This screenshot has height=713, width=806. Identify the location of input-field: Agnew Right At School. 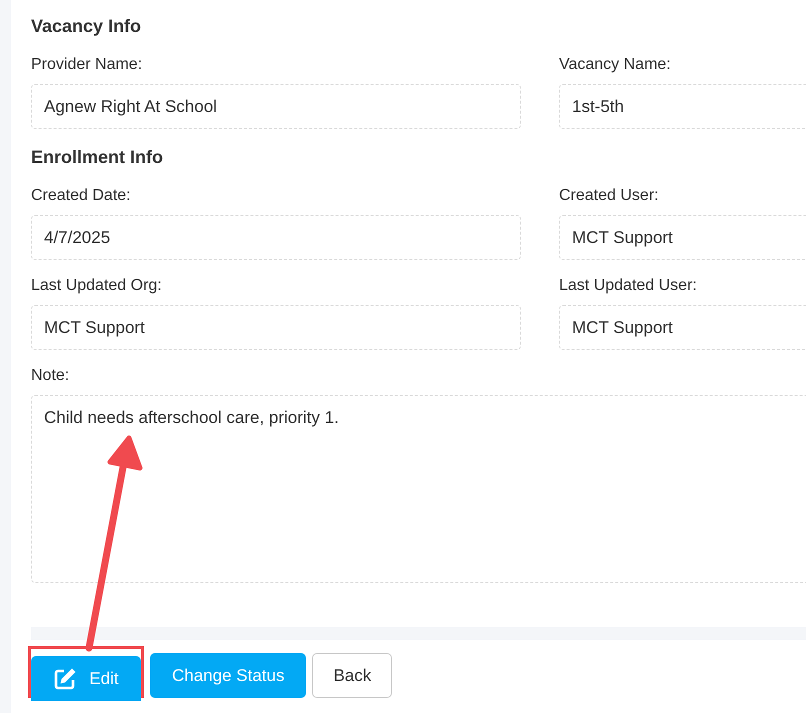
(276, 106).